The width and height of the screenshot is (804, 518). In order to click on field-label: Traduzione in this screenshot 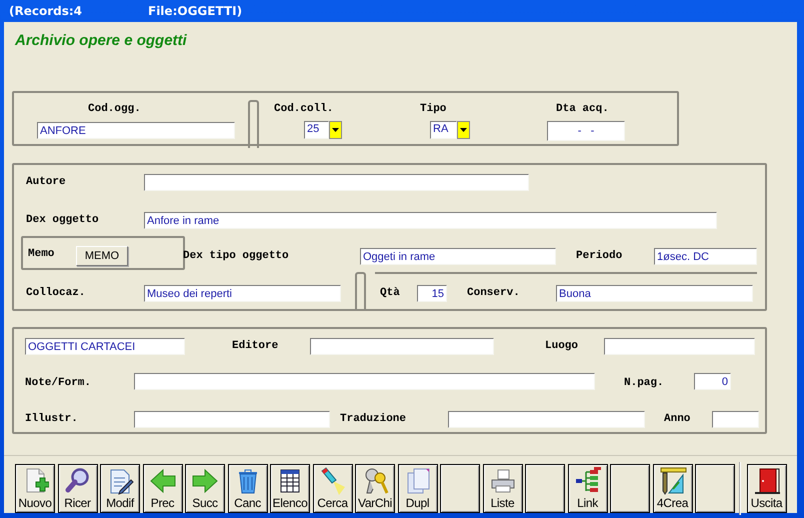, I will do `click(373, 419)`.